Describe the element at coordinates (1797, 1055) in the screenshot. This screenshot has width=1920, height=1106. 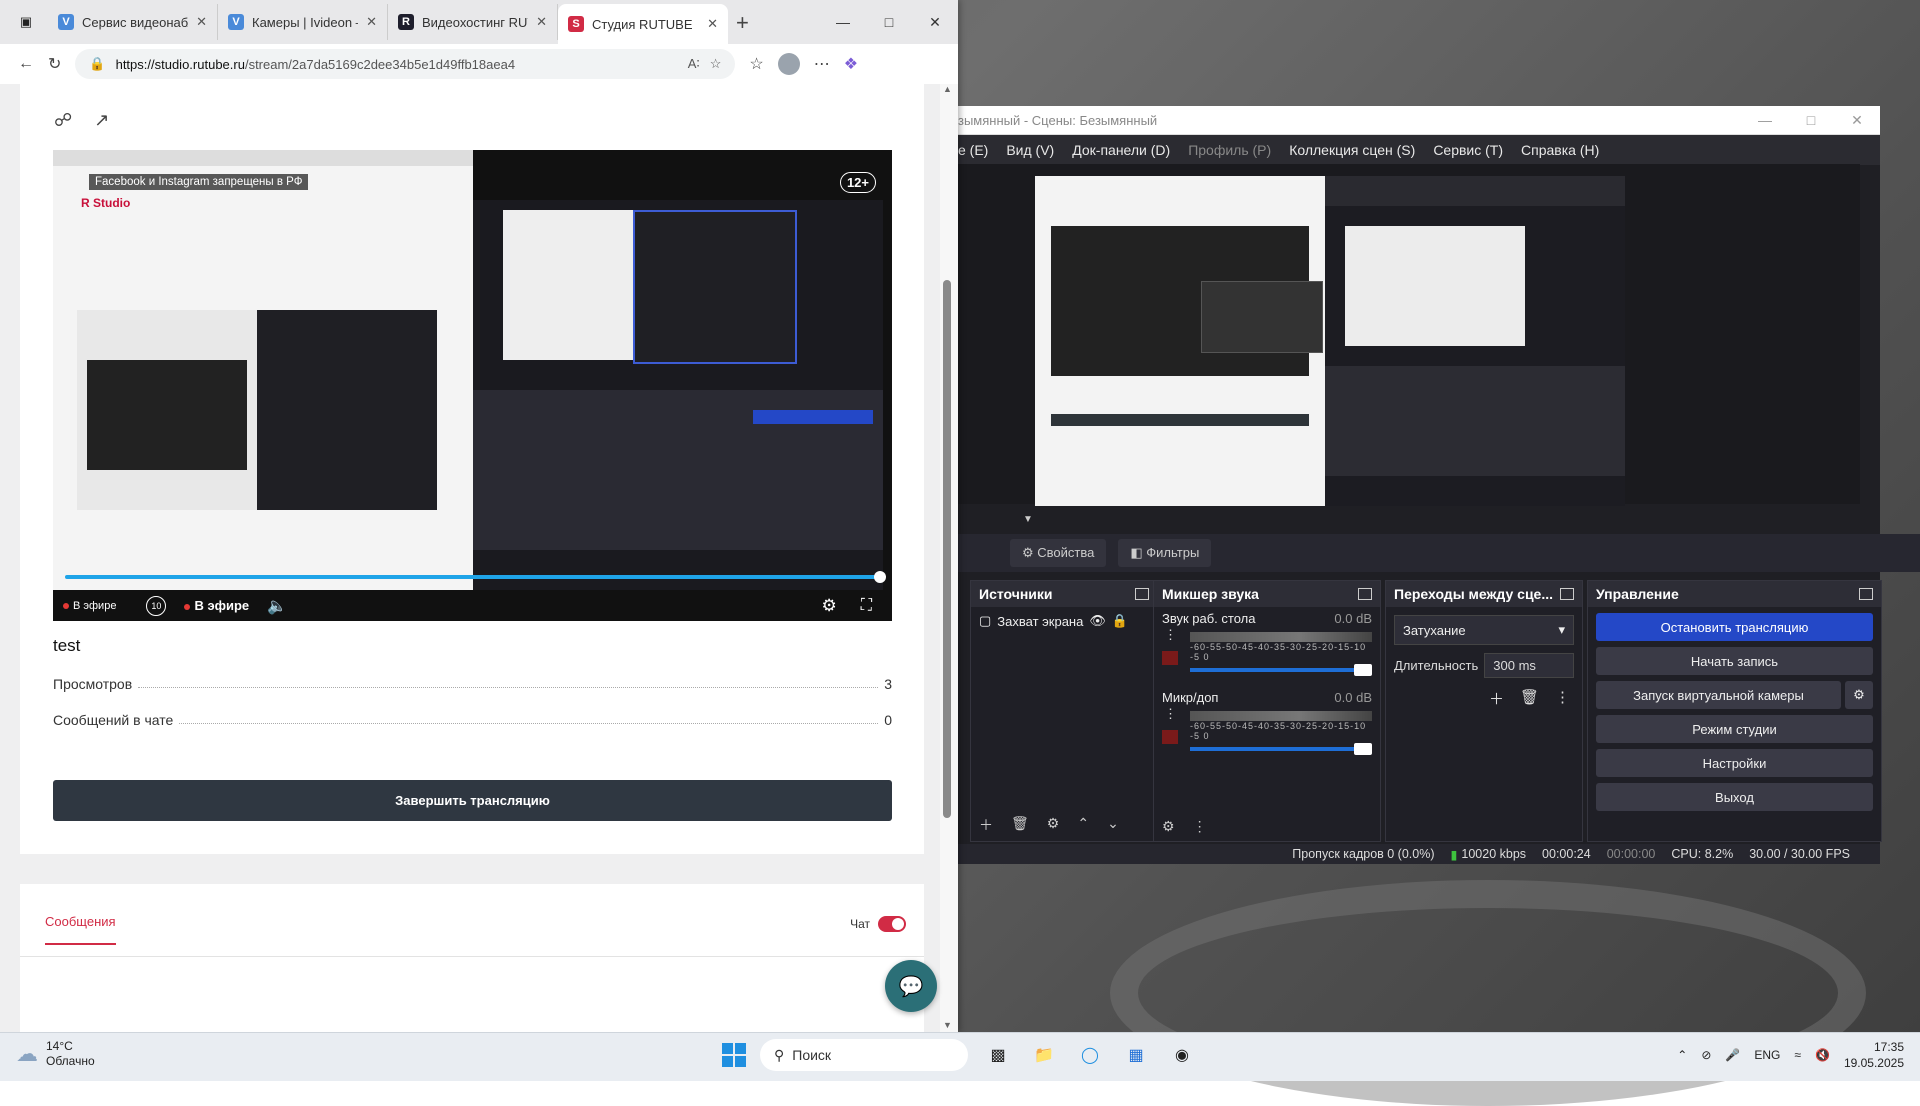
I see `wifi-icon: ≈` at that location.